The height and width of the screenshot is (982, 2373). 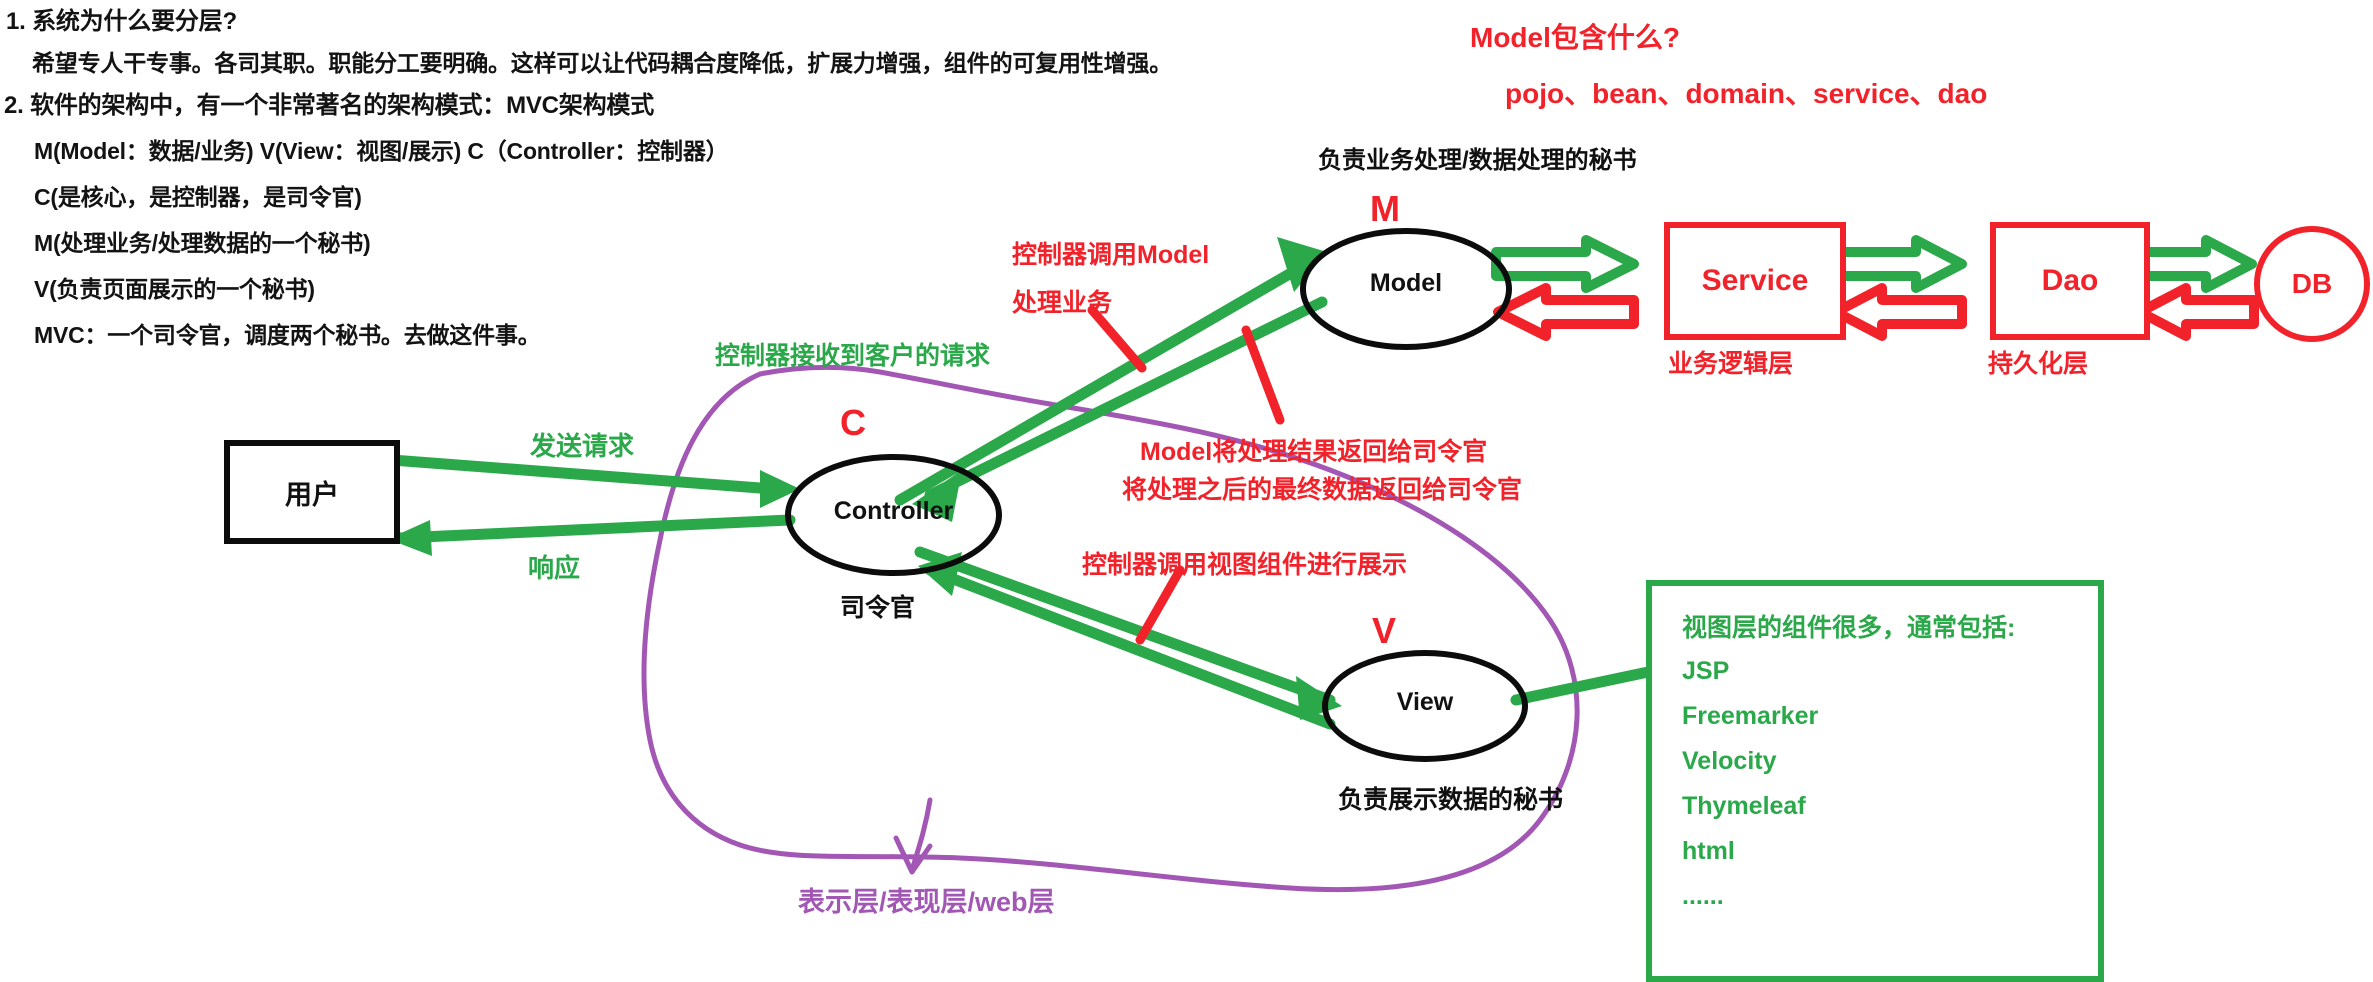 I want to click on annotation-controller-receives-request: 控制器接收到客户的请求, so click(x=853, y=356).